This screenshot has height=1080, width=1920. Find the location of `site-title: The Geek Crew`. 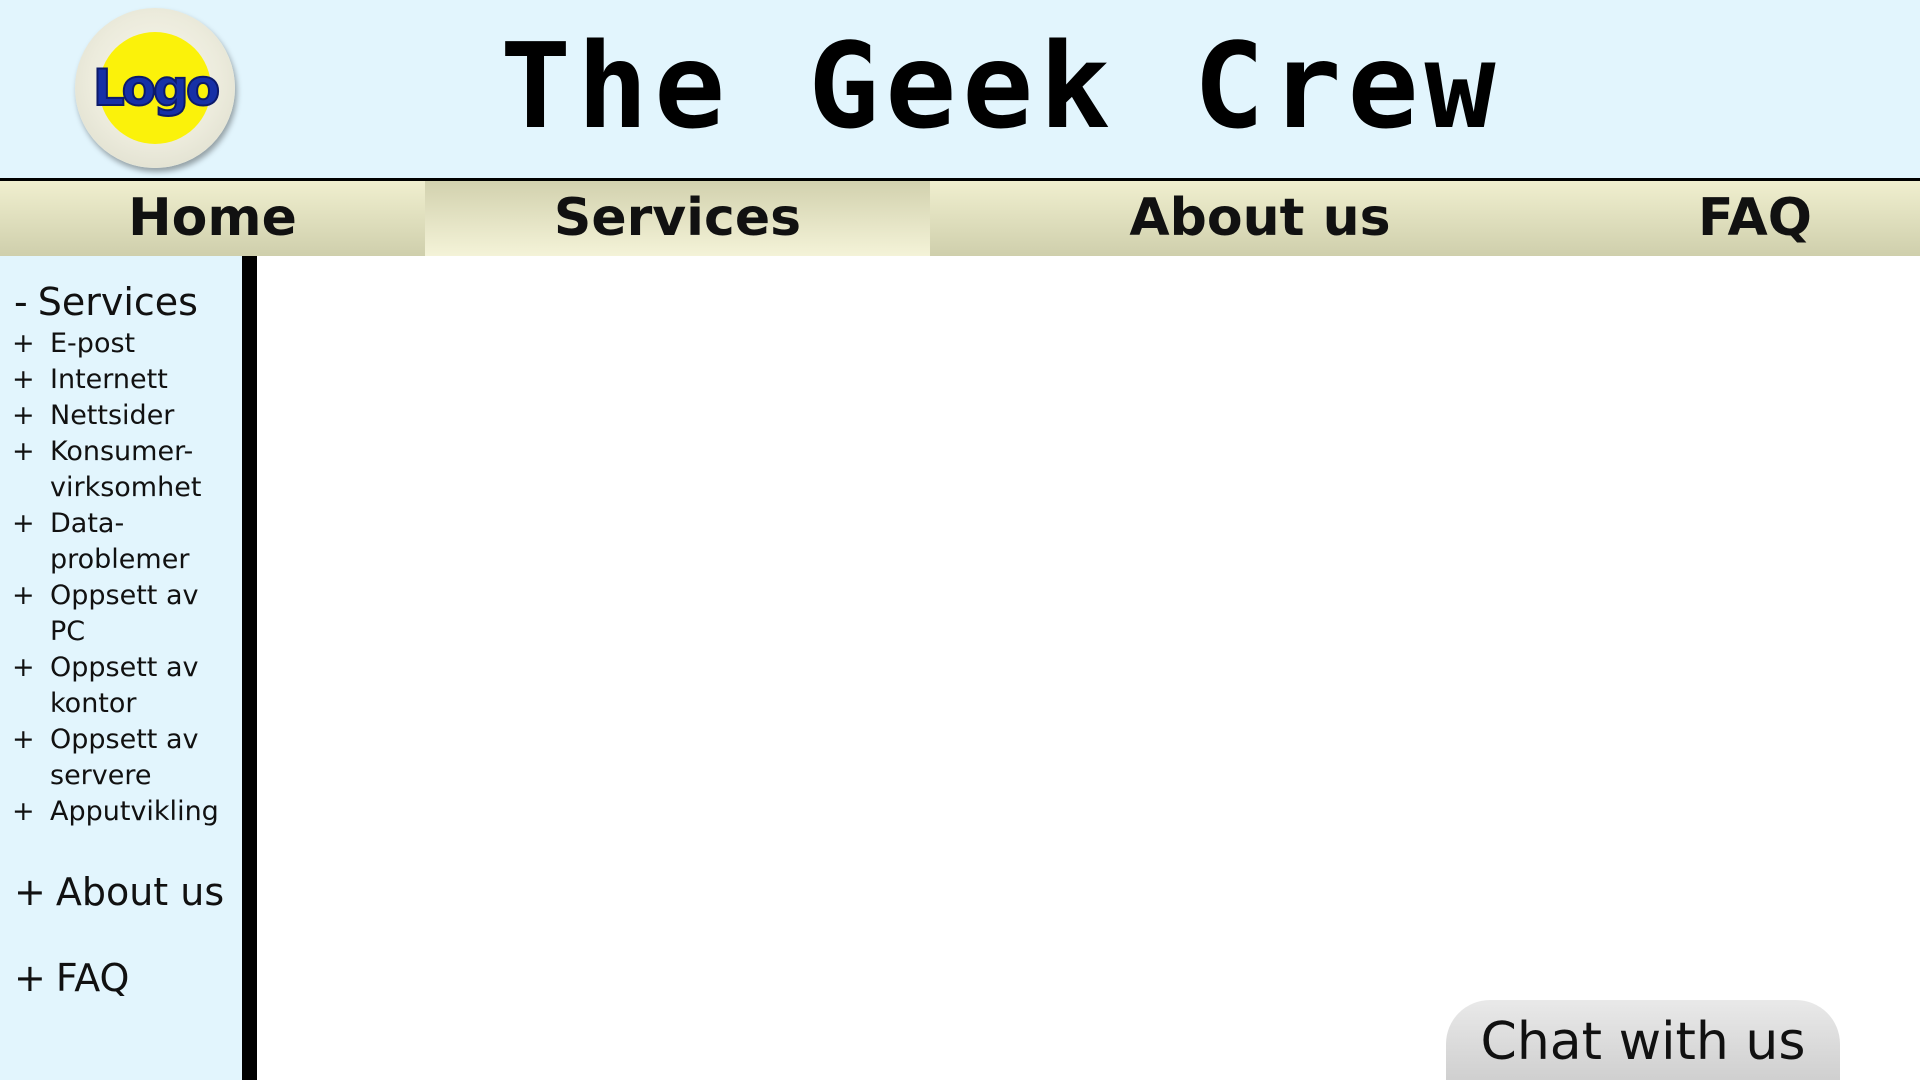

site-title: The Geek Crew is located at coordinates (1001, 86).